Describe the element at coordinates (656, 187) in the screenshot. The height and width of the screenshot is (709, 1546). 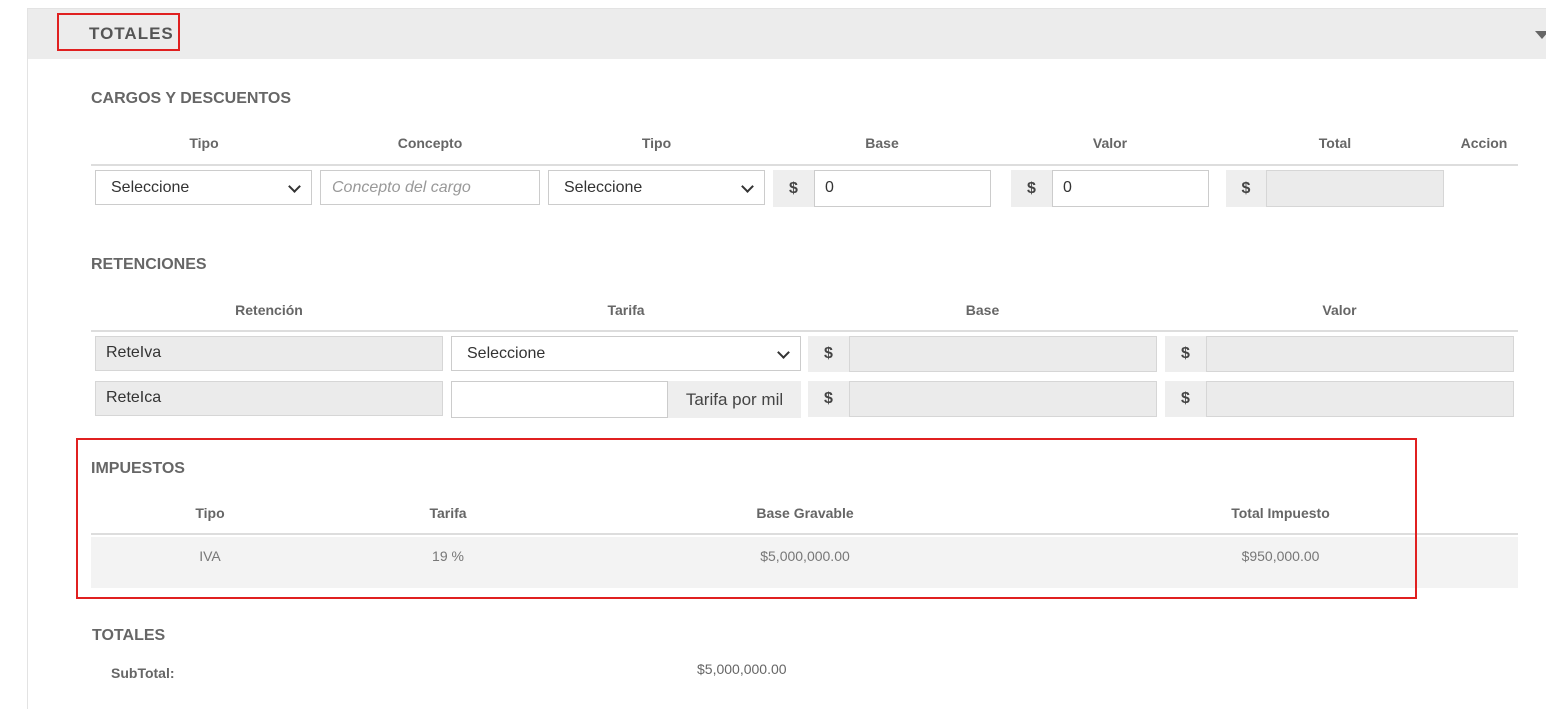
I see `cargo-tipo2-select: Seleccione` at that location.